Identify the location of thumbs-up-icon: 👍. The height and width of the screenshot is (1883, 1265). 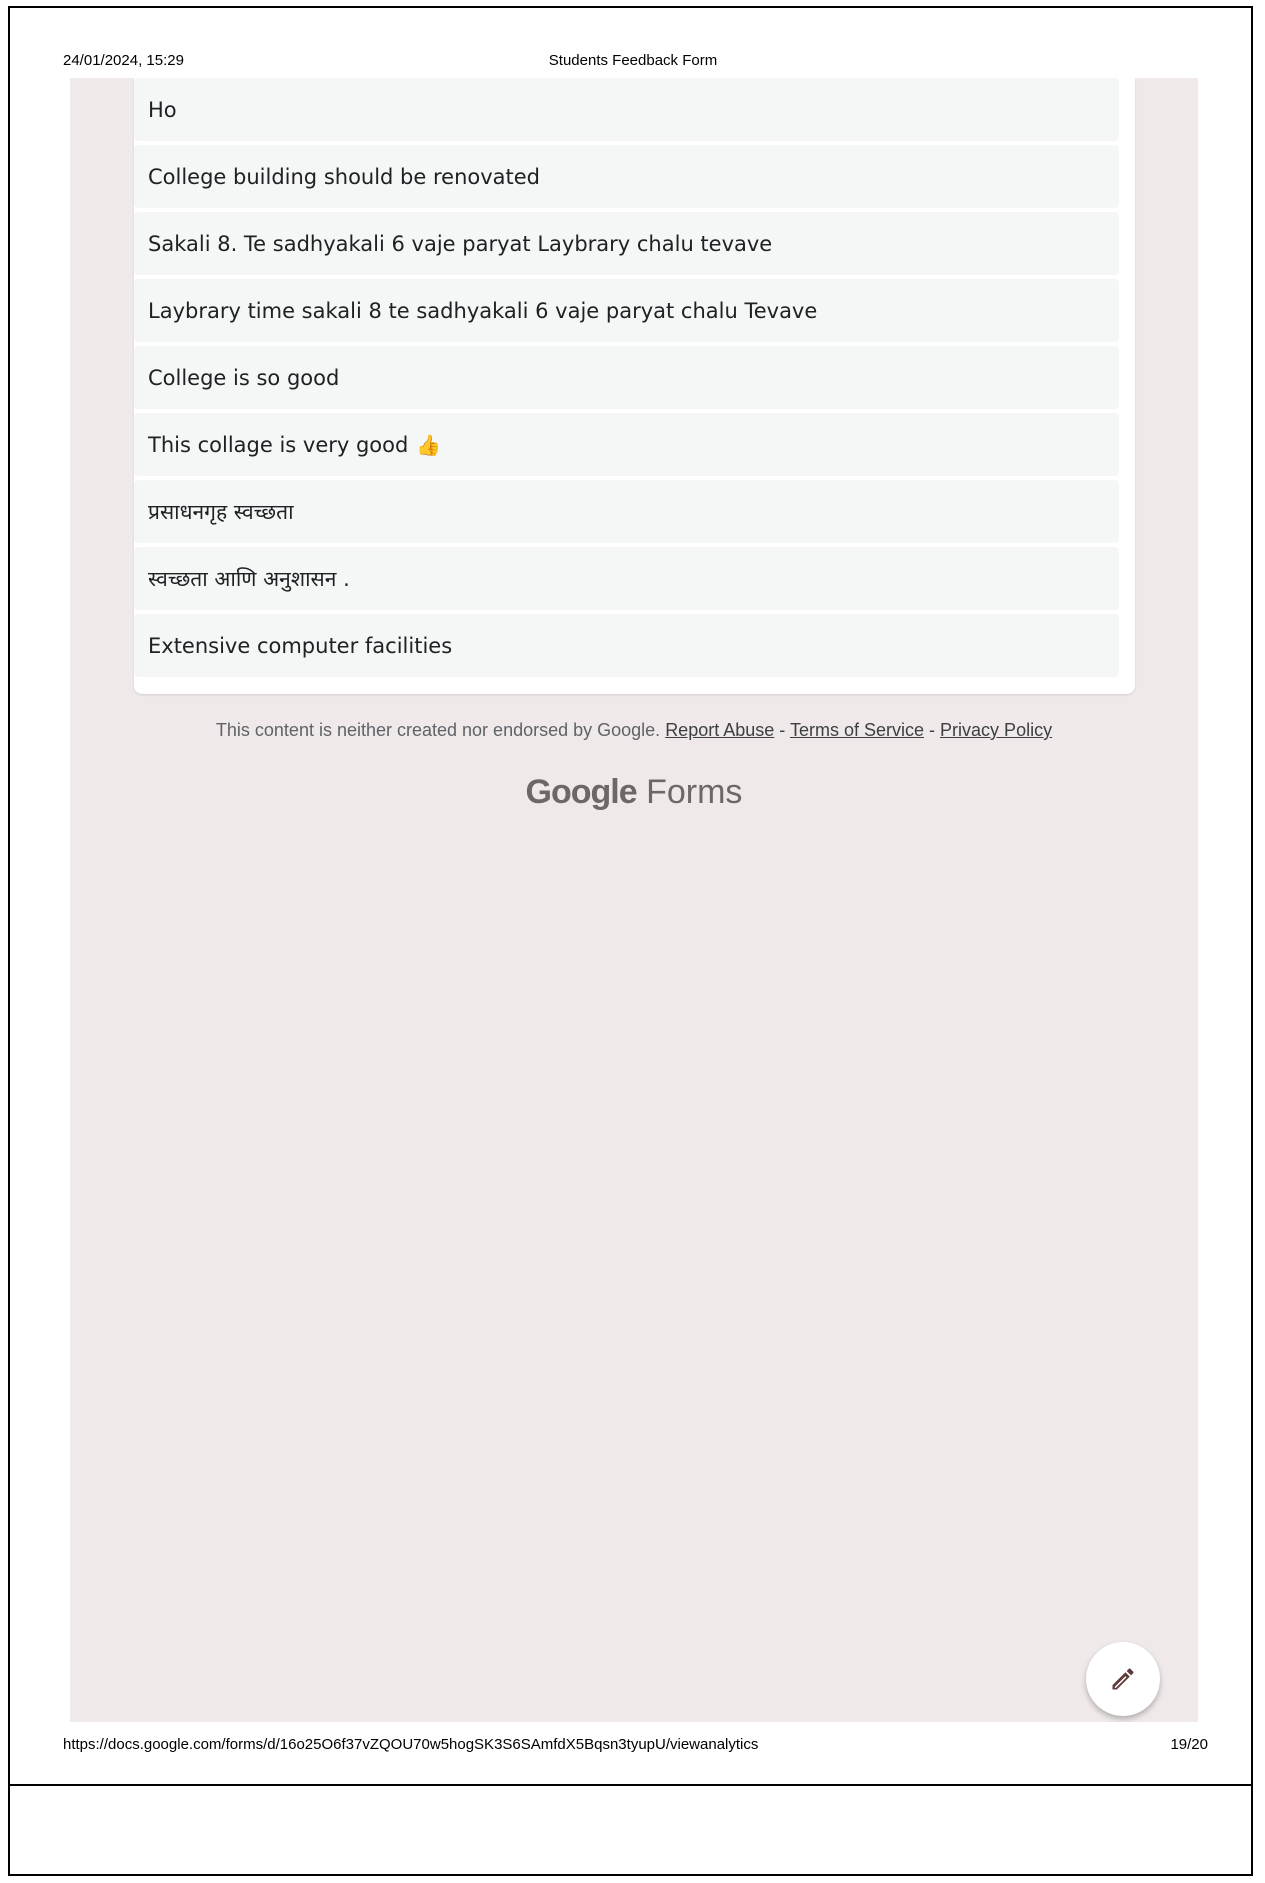
(429, 444).